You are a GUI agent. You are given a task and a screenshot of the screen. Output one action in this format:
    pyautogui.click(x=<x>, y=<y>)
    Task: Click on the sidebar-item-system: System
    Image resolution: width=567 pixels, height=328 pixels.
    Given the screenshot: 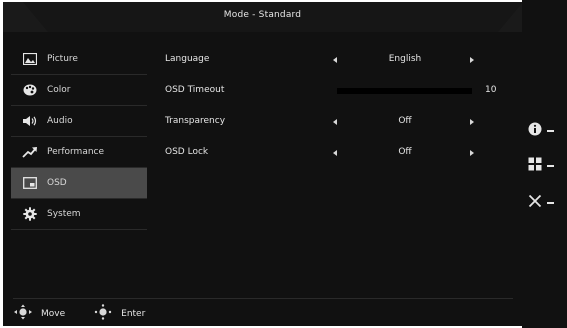 What is the action you would take?
    pyautogui.click(x=79, y=214)
    